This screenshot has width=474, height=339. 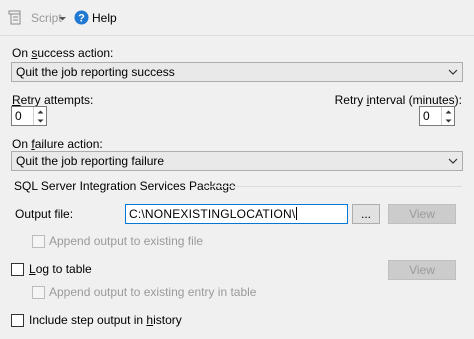 What do you see at coordinates (237, 161) in the screenshot?
I see `on-failure-combo: Quit the job reporting failure` at bounding box center [237, 161].